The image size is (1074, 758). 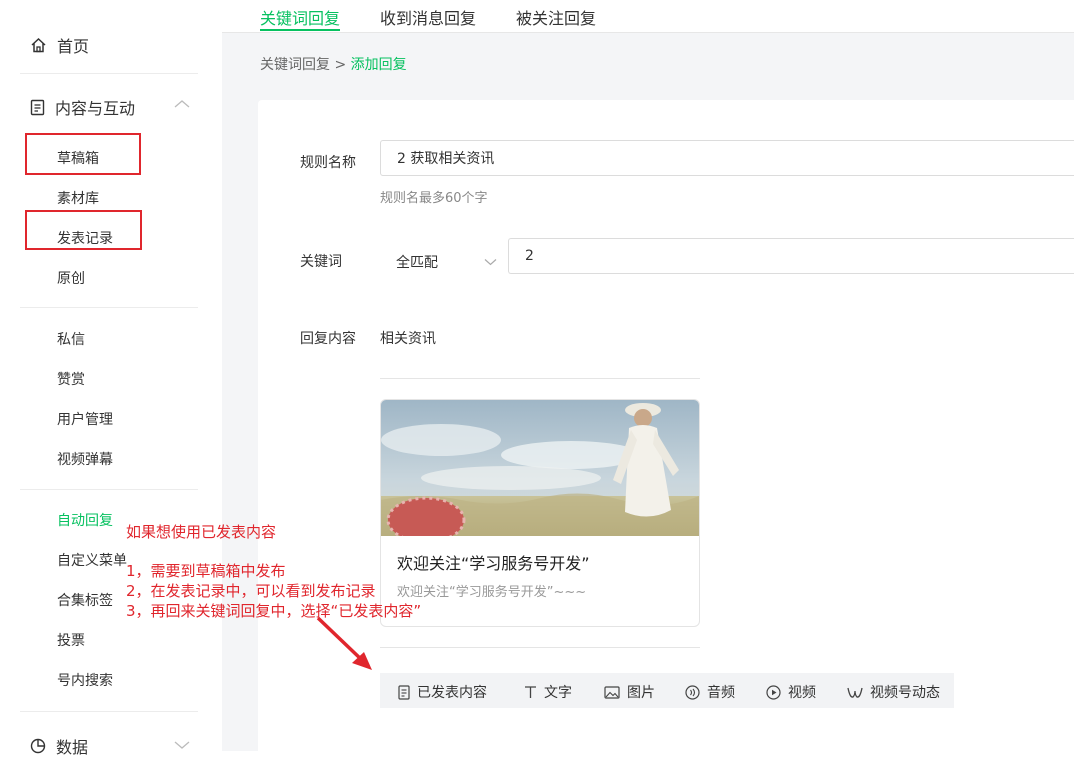 I want to click on match-mode-select: 全匹配, so click(x=441, y=258).